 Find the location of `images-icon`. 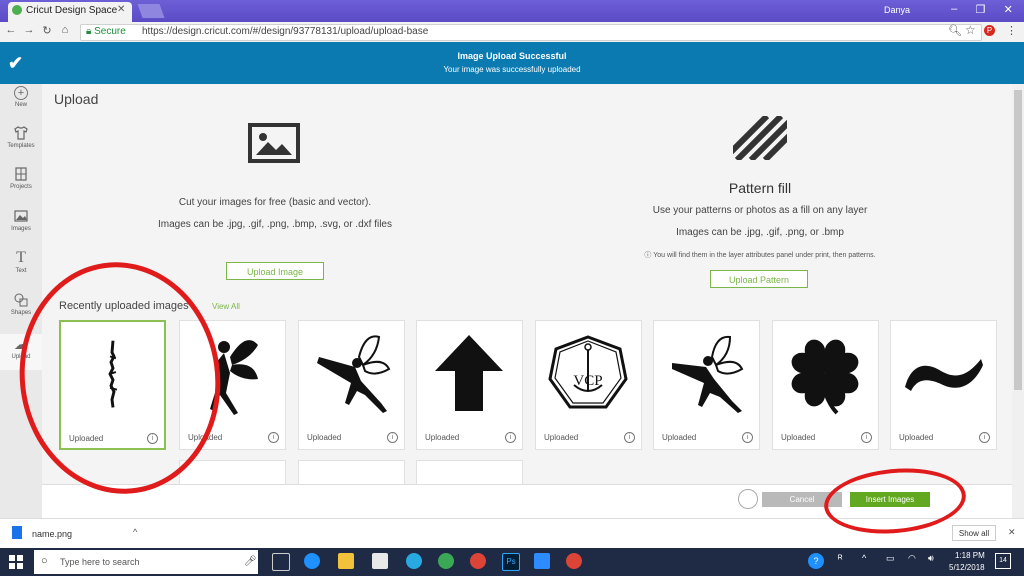

images-icon is located at coordinates (21, 216).